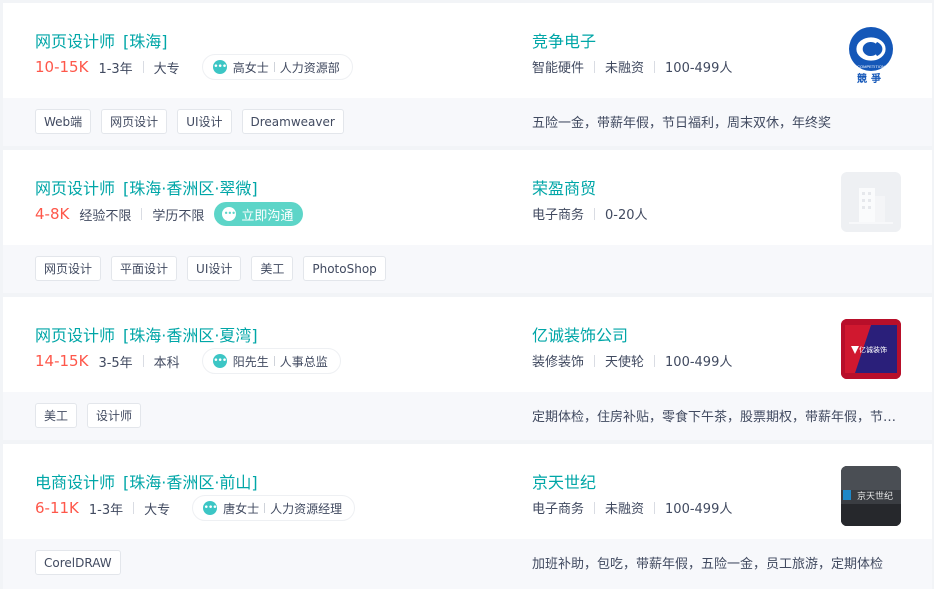  I want to click on company-industry: 智能硬件, so click(558, 68).